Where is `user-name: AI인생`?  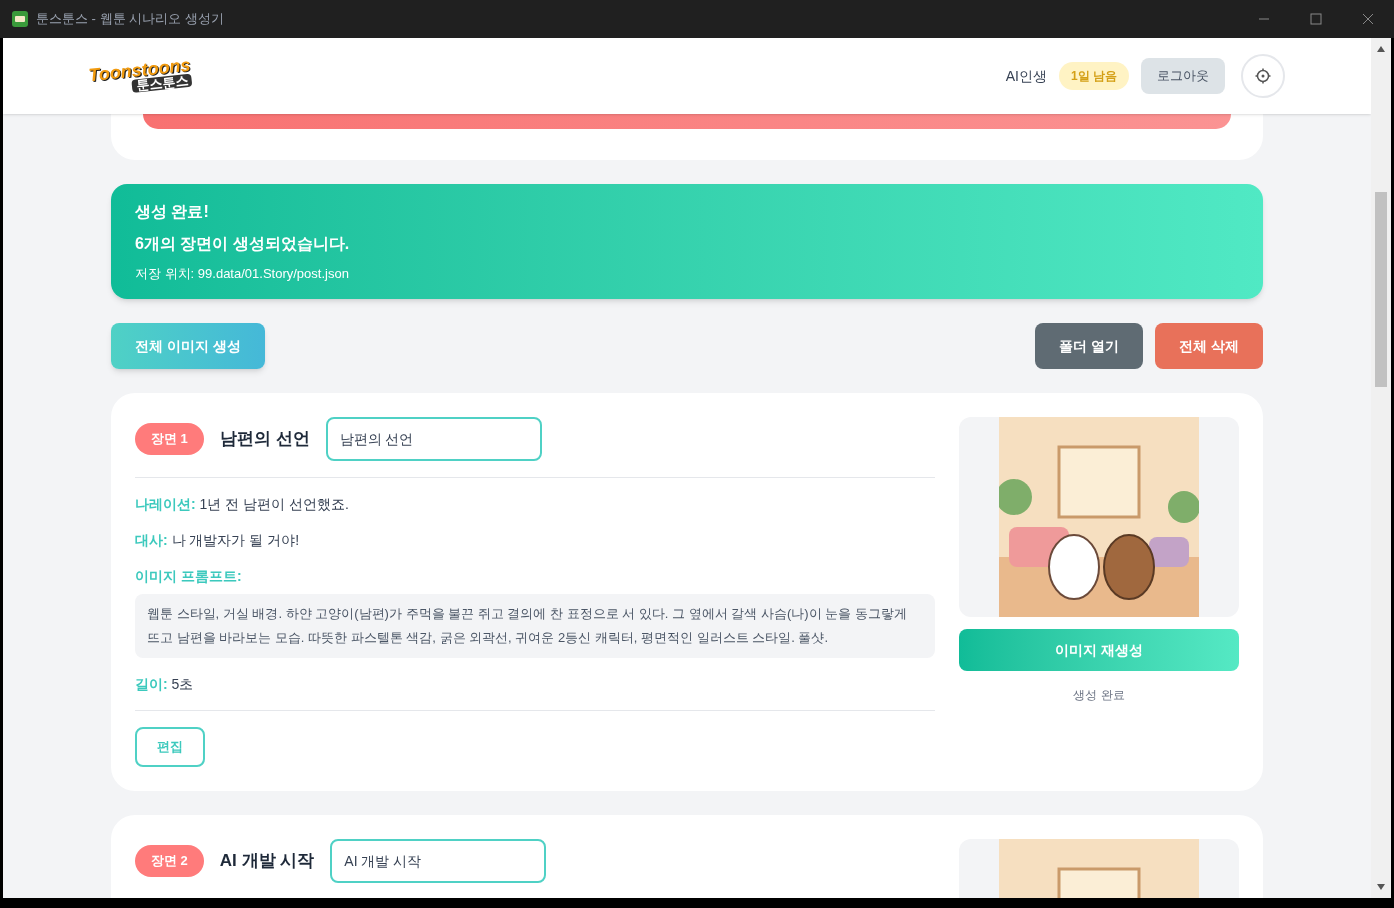 user-name: AI인생 is located at coordinates (1026, 76).